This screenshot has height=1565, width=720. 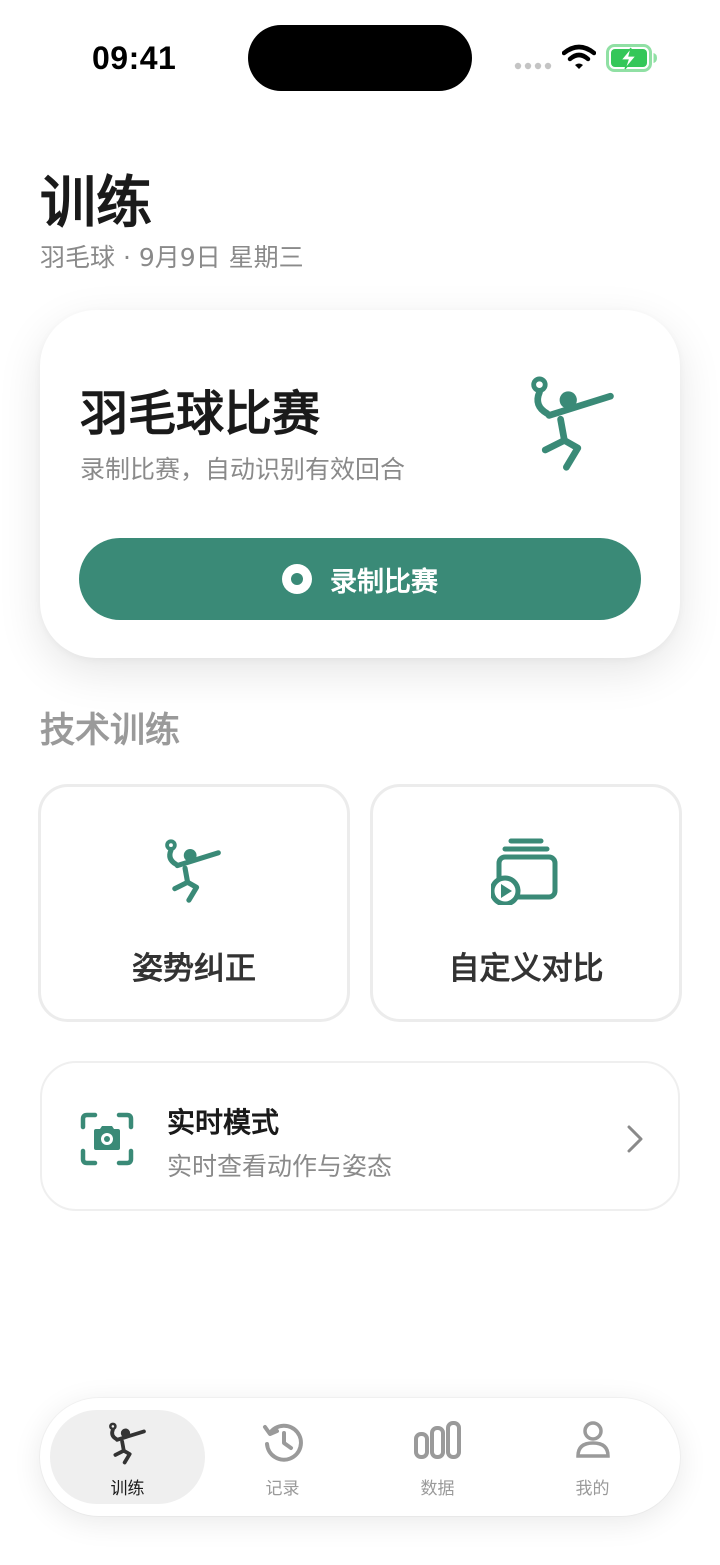 I want to click on status-time: 09:41, so click(x=134, y=58).